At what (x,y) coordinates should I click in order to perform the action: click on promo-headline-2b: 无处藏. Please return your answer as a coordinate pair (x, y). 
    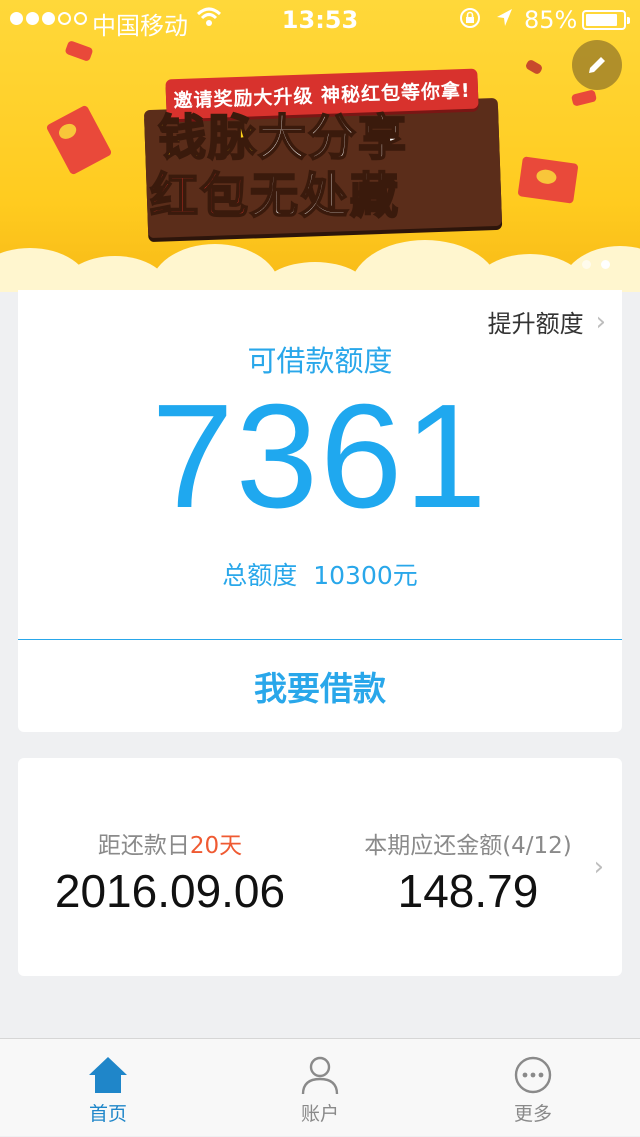
    Looking at the image, I should click on (325, 196).